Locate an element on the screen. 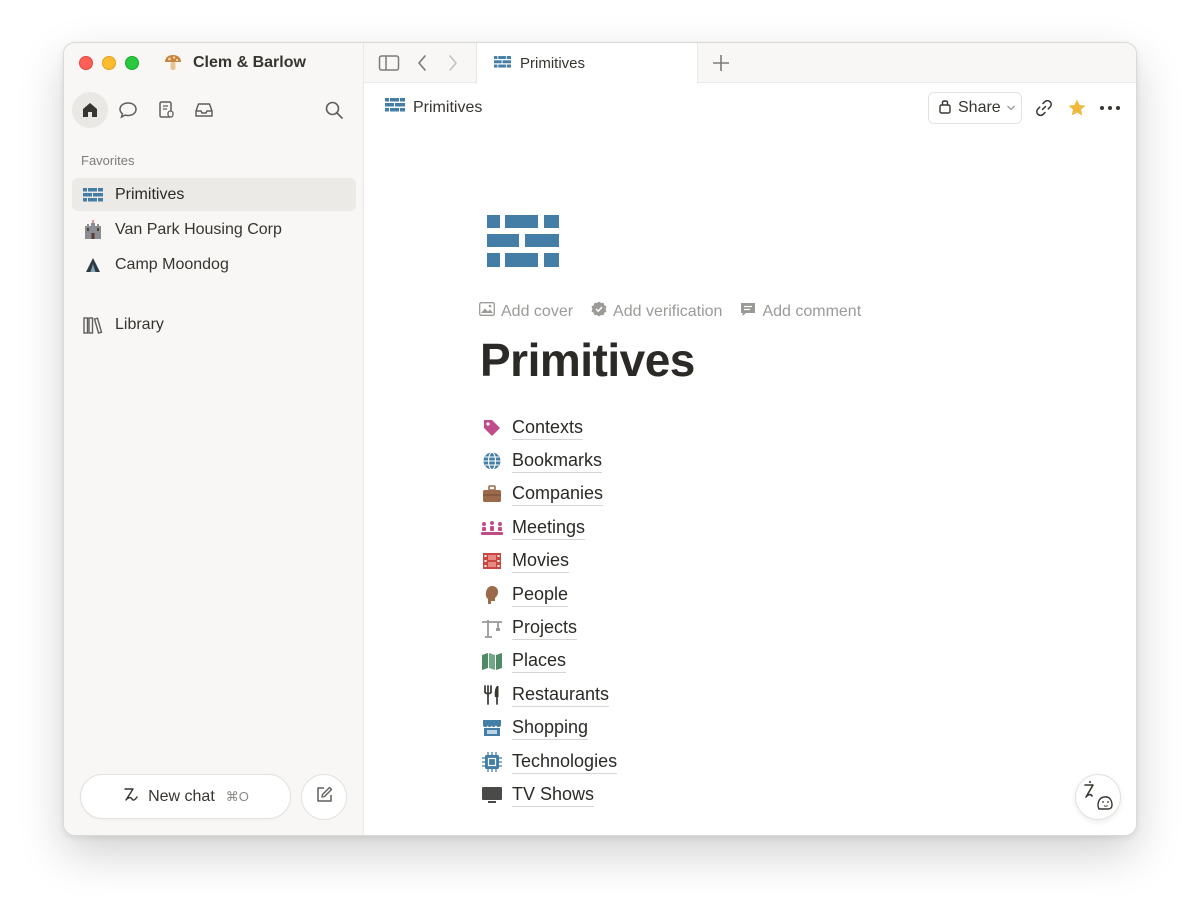 This screenshot has height=919, width=1200. page-link-label: Meetings is located at coordinates (549, 528).